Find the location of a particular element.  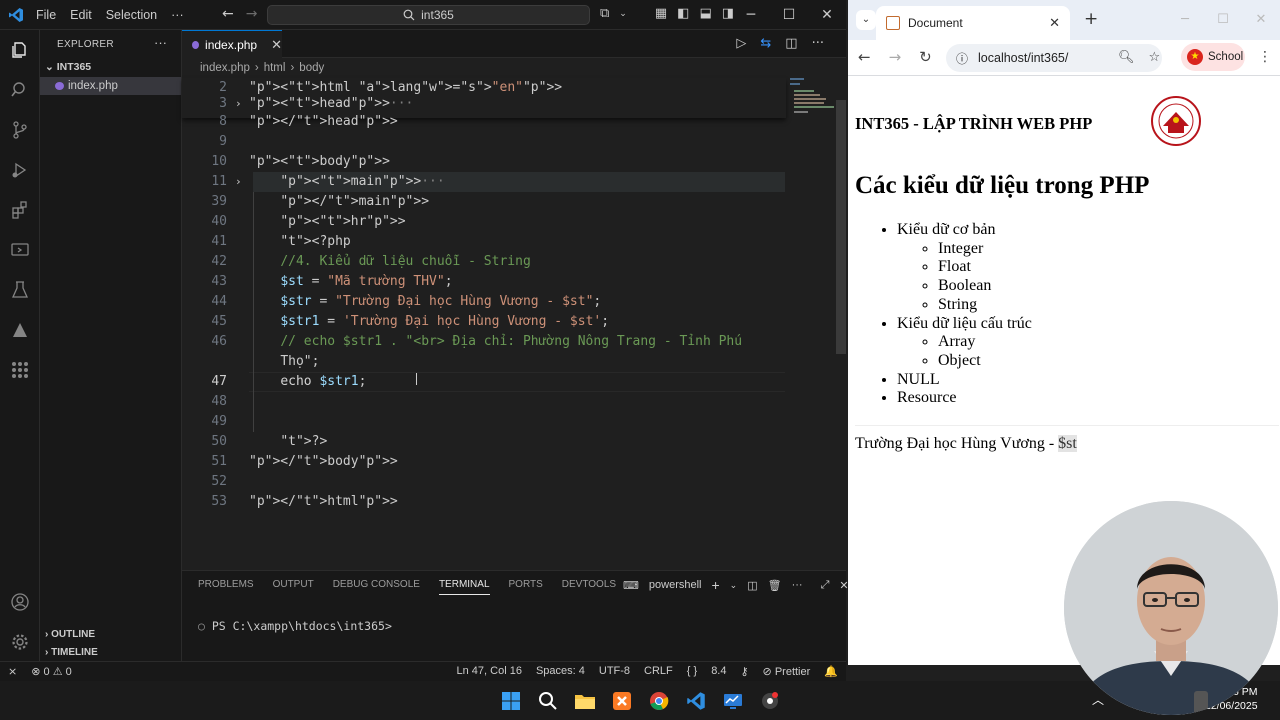

timeline-section: › TIMELINE is located at coordinates (71, 652).